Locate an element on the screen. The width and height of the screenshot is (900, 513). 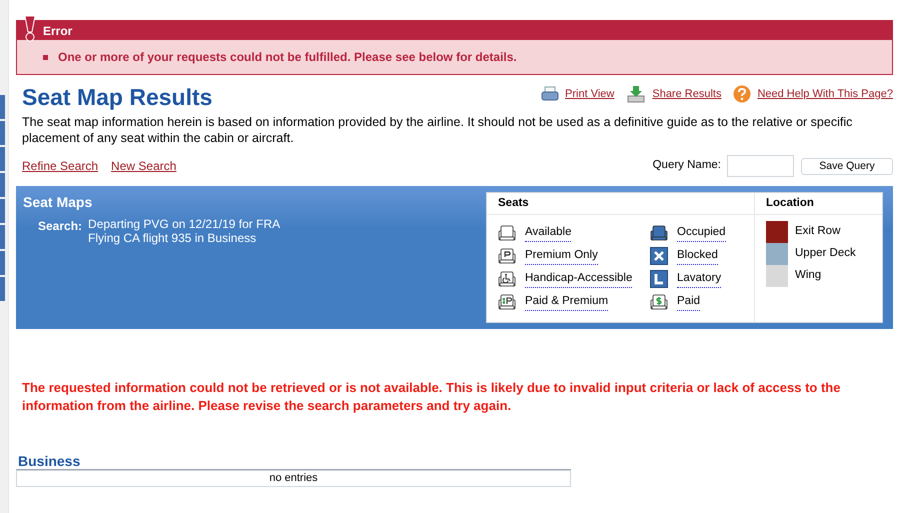
seat-letter-icon is located at coordinates (507, 256).